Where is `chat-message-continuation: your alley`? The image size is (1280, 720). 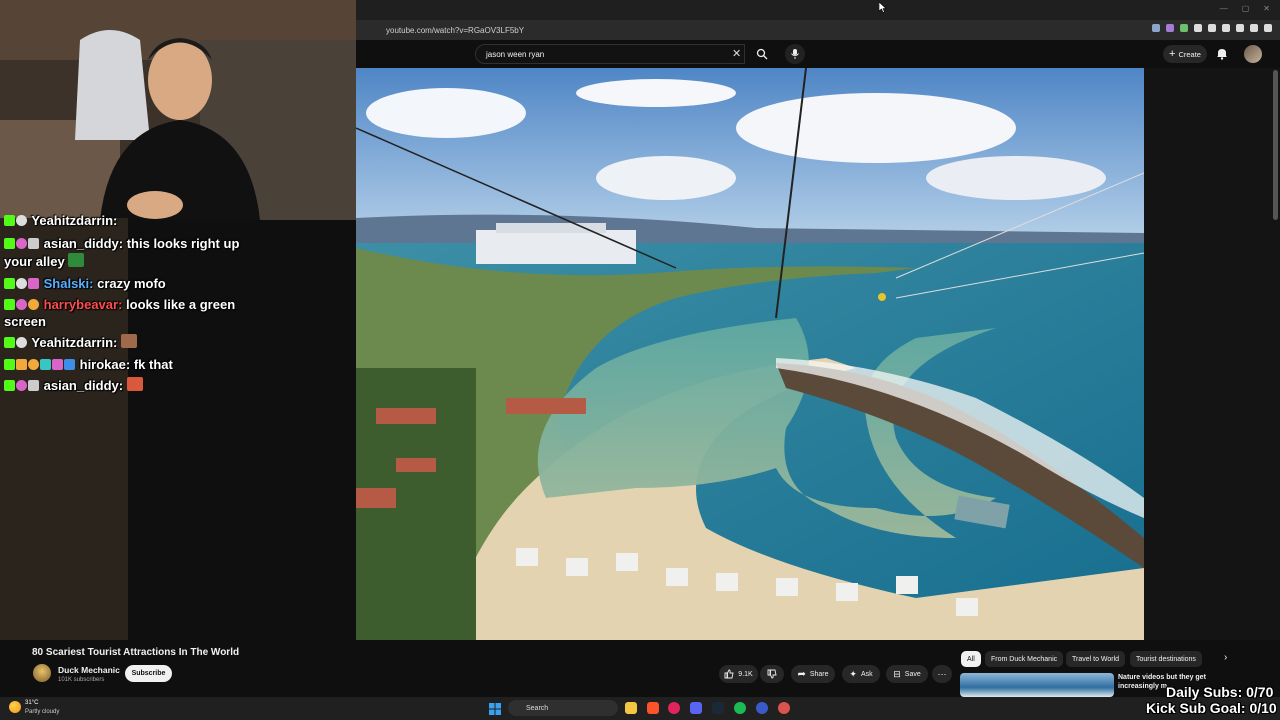 chat-message-continuation: your alley is located at coordinates (44, 262).